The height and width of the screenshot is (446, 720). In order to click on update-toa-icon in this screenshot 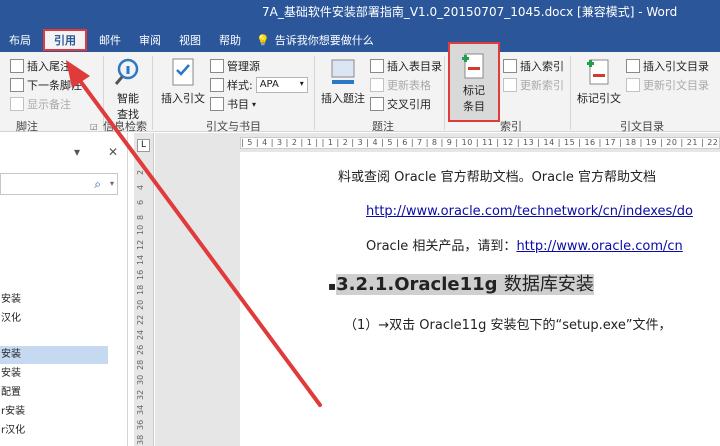, I will do `click(633, 85)`.